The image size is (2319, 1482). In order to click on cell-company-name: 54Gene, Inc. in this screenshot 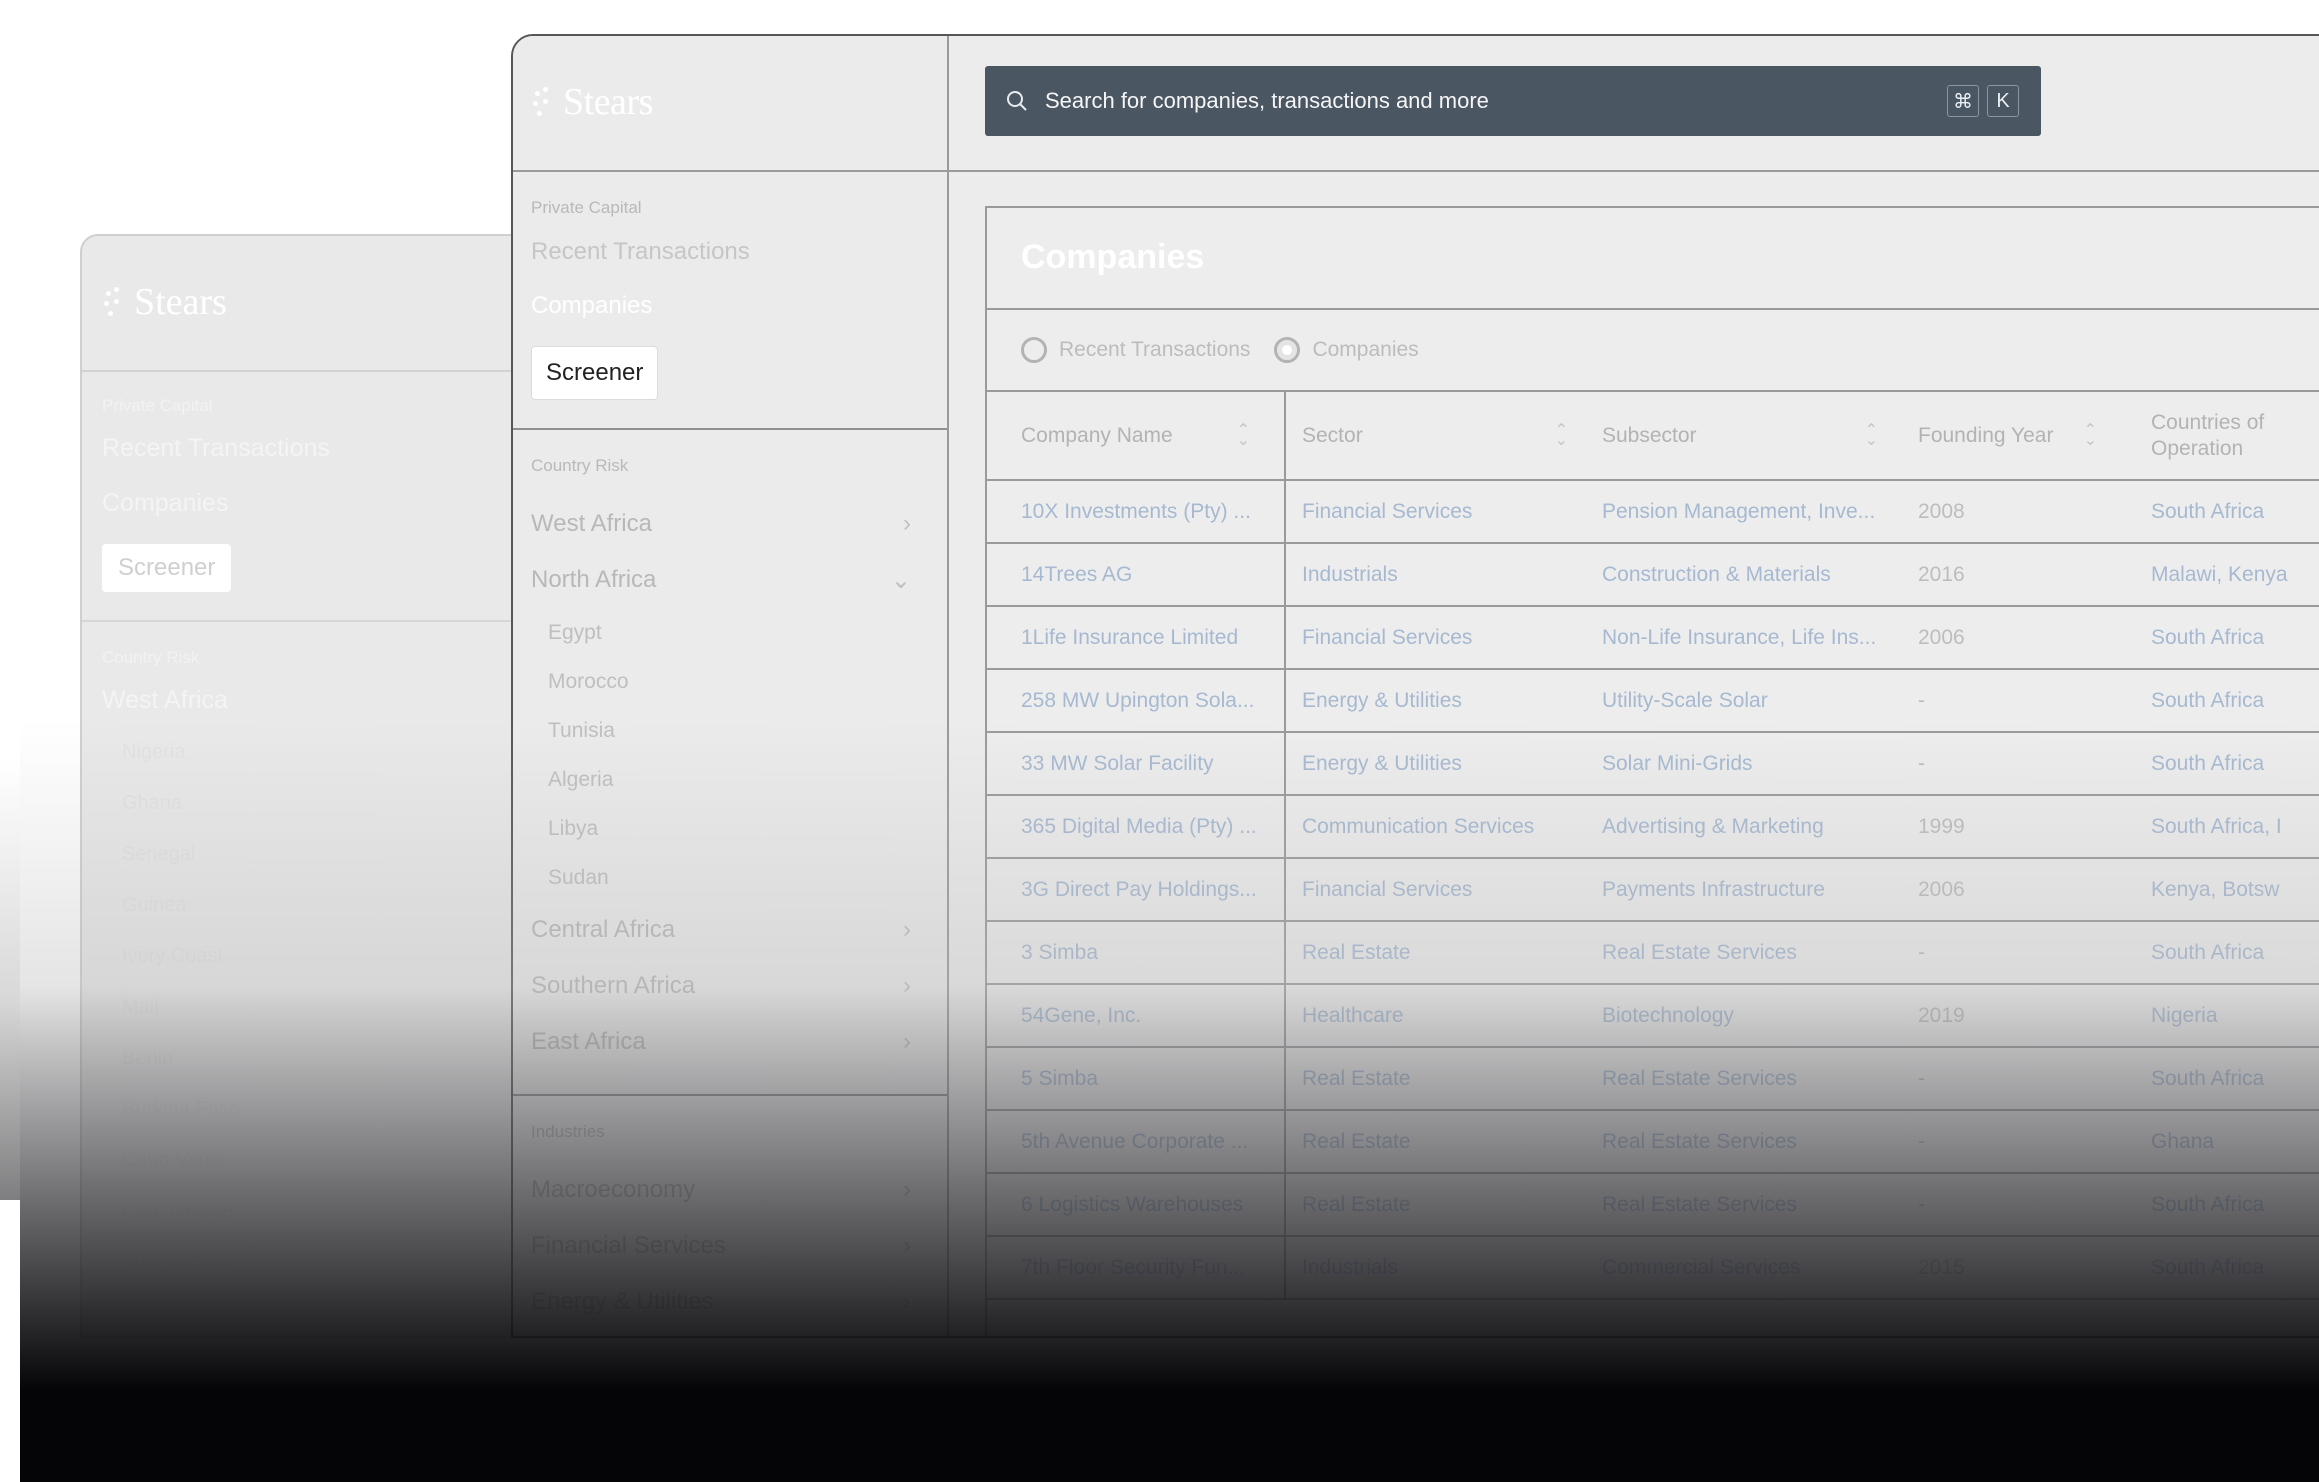, I will do `click(1136, 1016)`.